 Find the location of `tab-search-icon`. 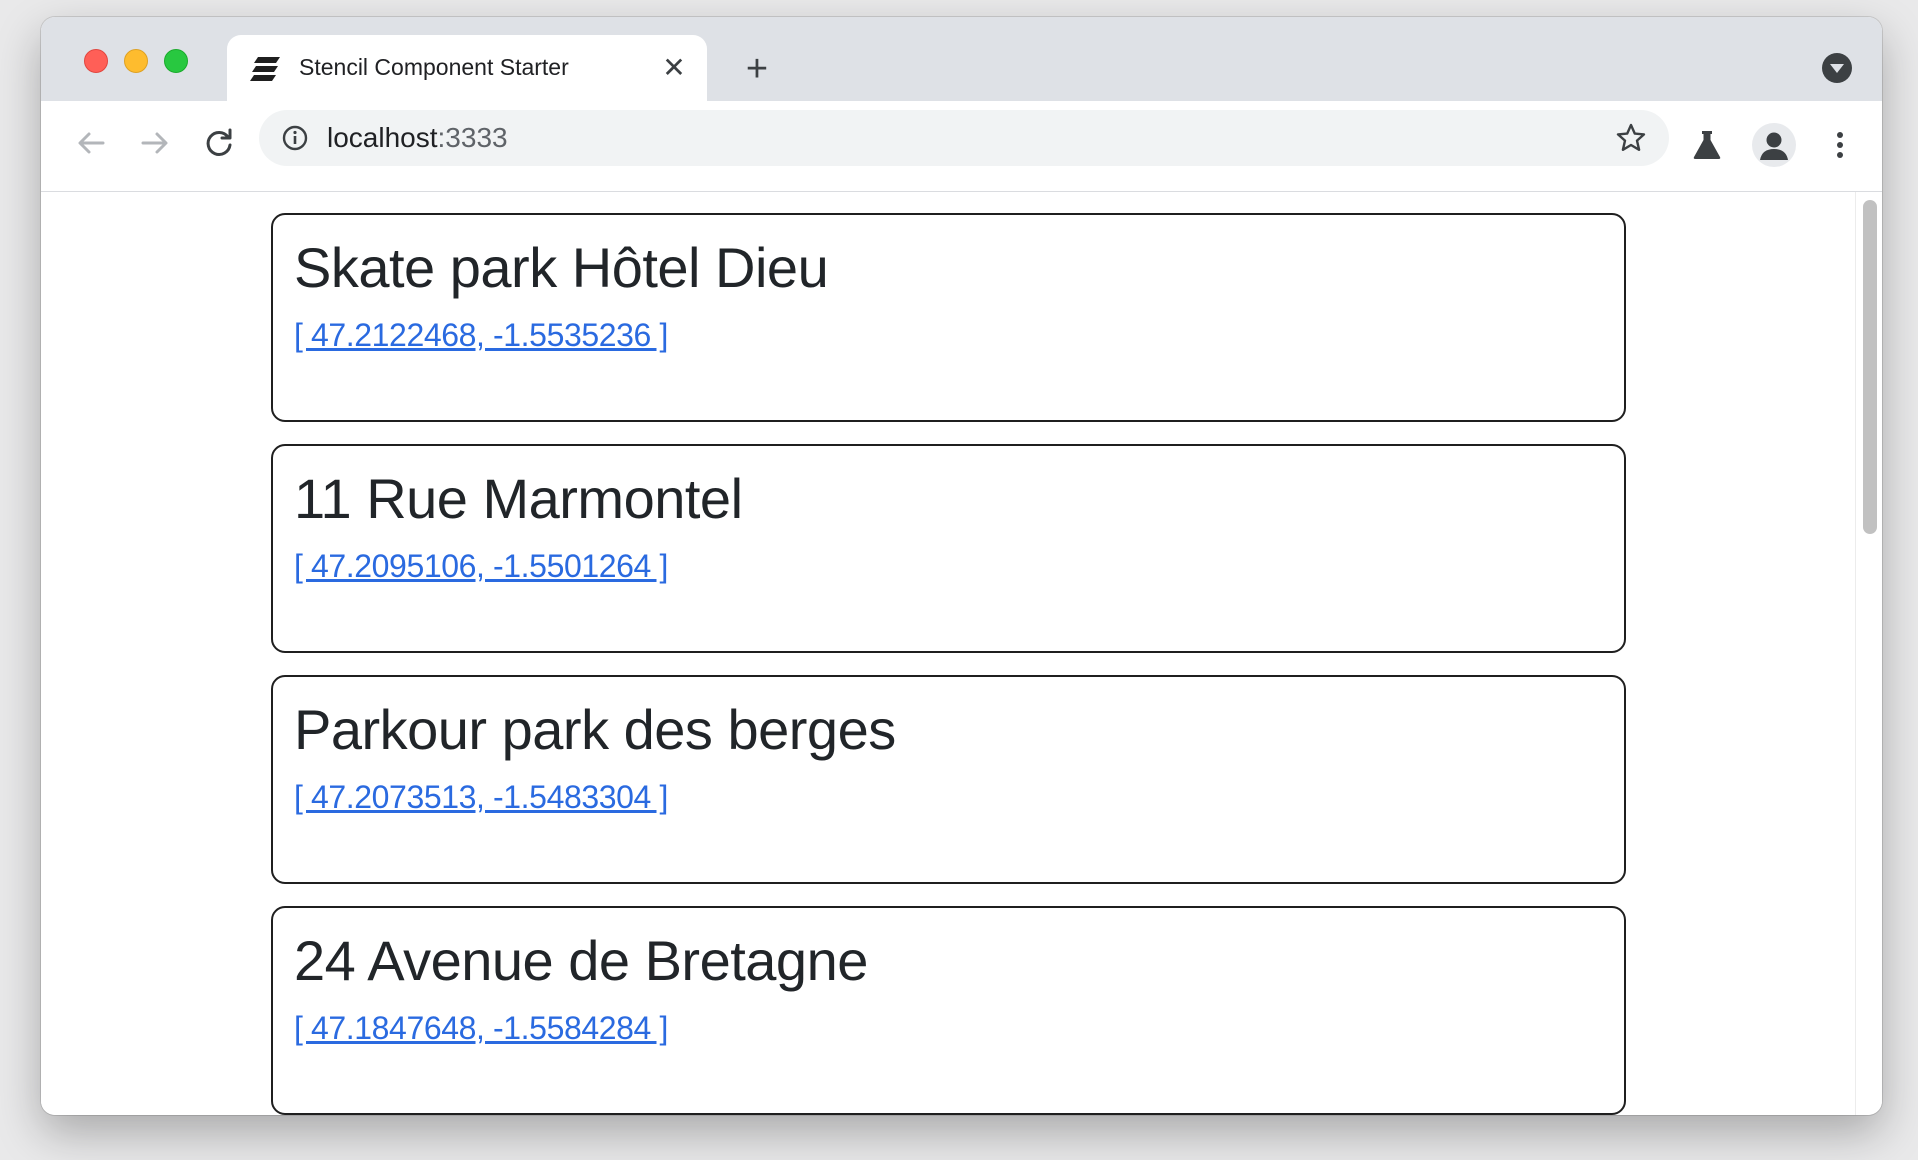

tab-search-icon is located at coordinates (1837, 68).